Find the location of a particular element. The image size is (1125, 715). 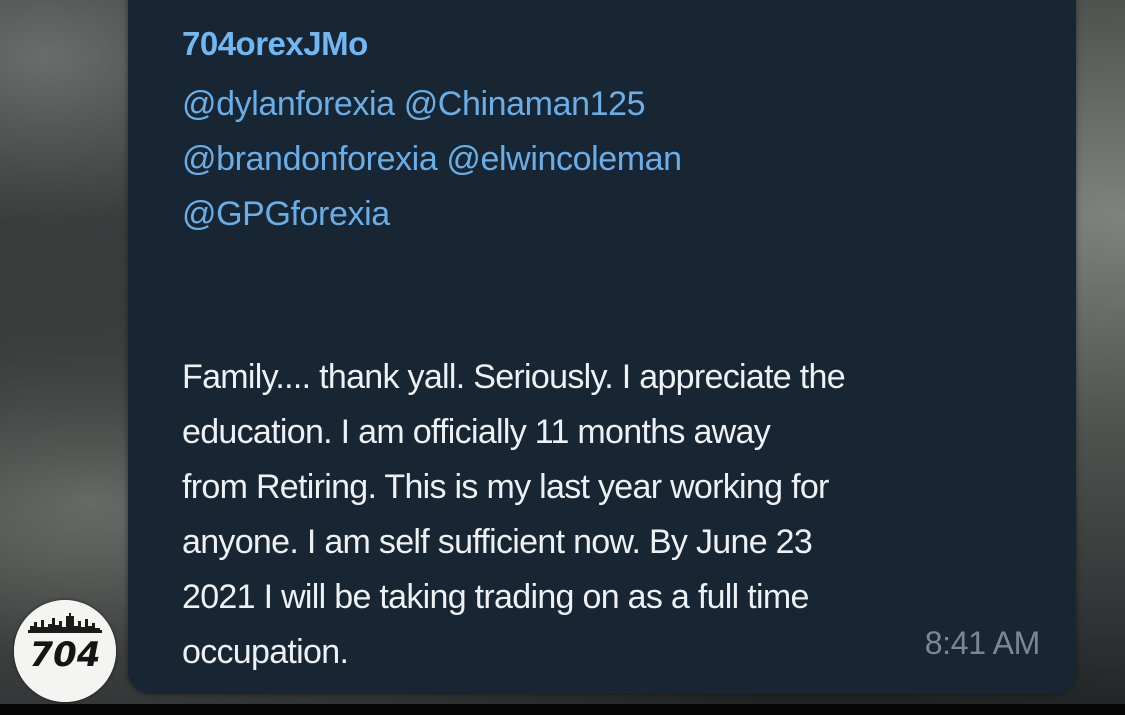

mention-line-3: @GPGforexia is located at coordinates (432, 214).